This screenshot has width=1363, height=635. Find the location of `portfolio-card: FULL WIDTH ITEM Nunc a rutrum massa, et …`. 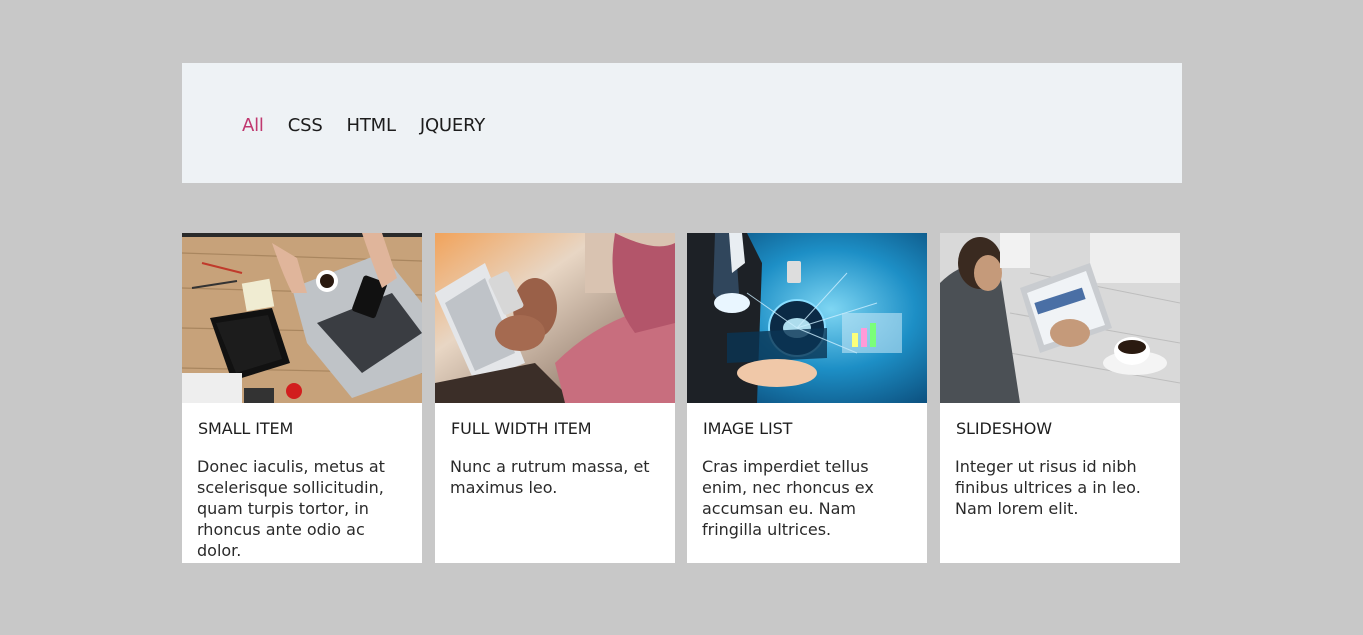

portfolio-card: FULL WIDTH ITEM Nunc a rutrum massa, et … is located at coordinates (555, 398).